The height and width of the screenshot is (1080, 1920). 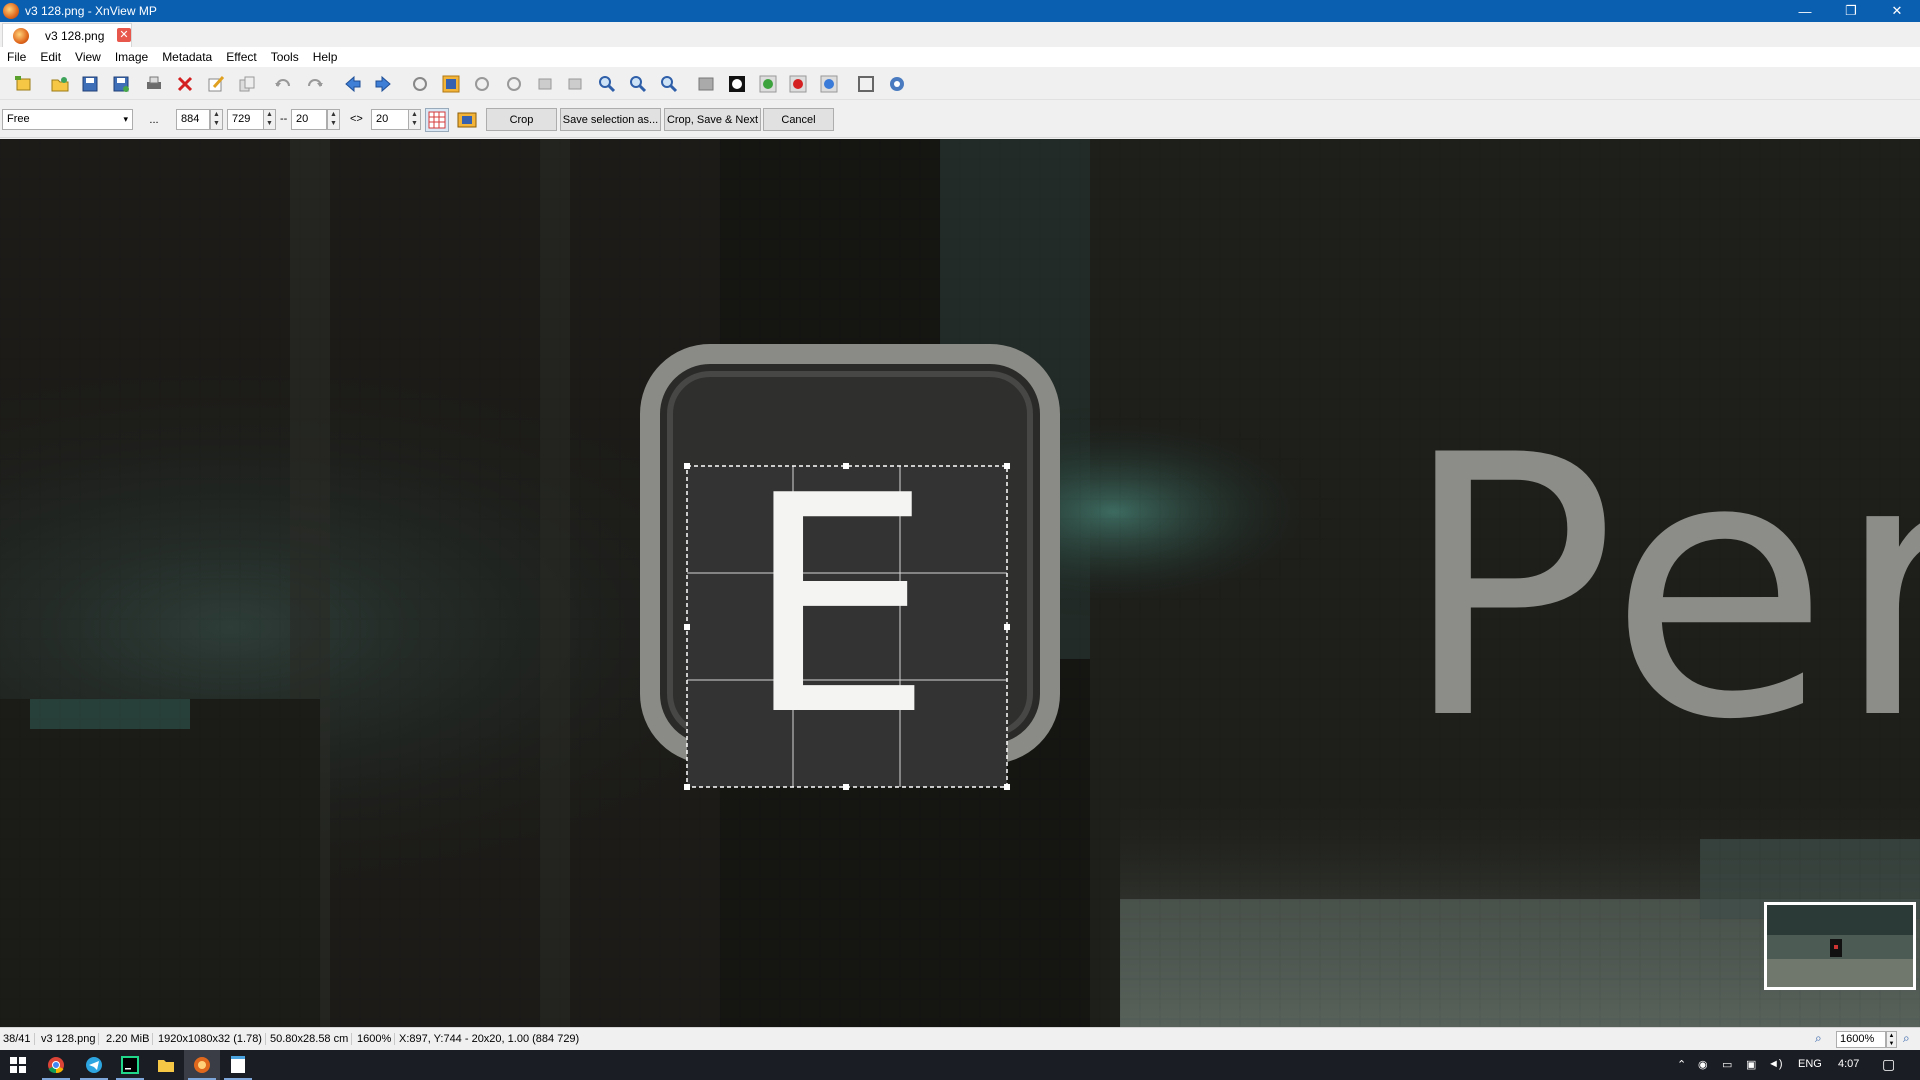 What do you see at coordinates (91, 11) in the screenshot?
I see `window-title: v3 128.png - XnView MP` at bounding box center [91, 11].